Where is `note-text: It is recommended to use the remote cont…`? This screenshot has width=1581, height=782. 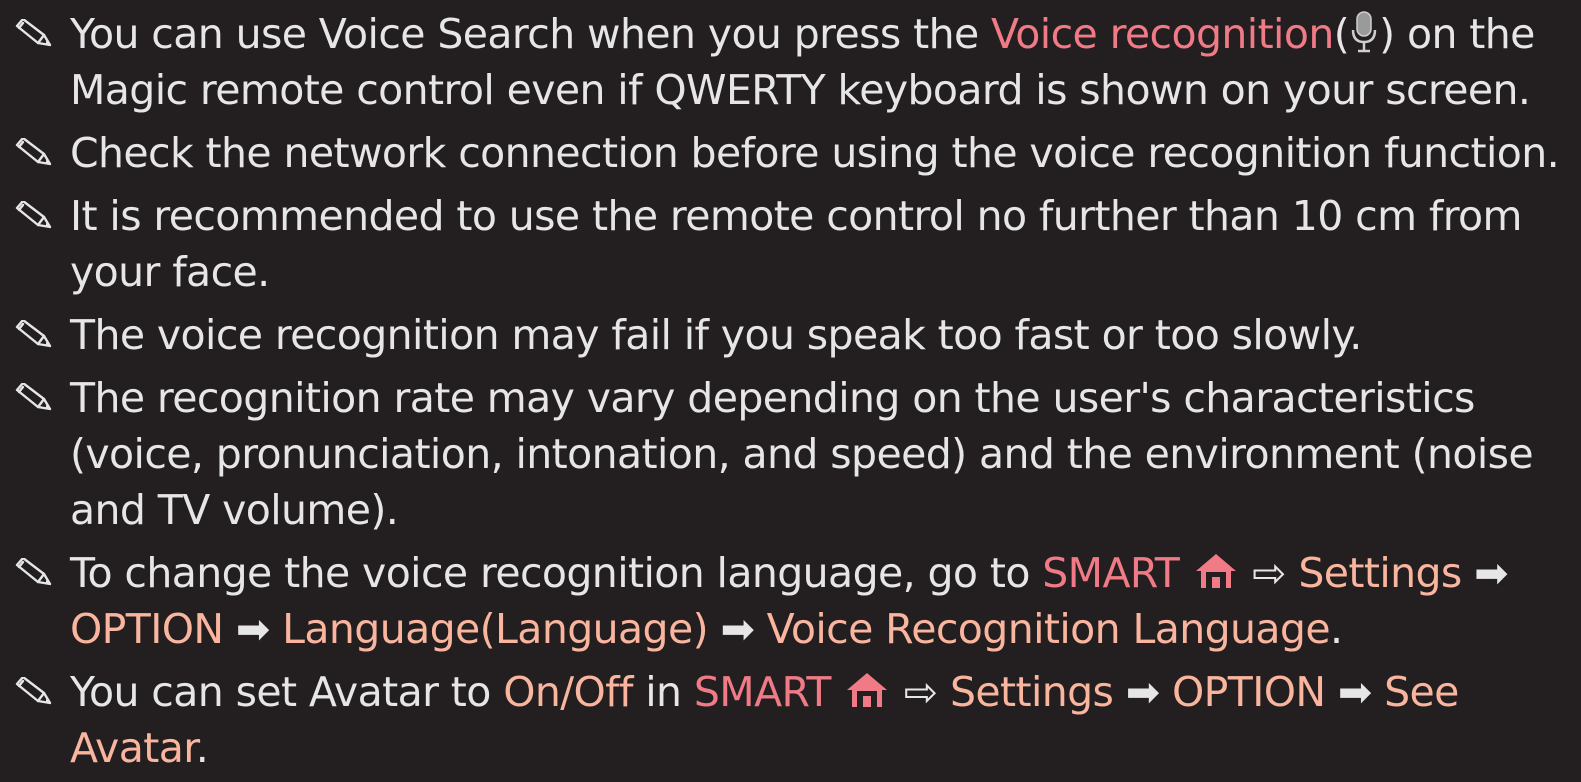
note-text: It is recommended to use the remote cont… is located at coordinates (796, 244).